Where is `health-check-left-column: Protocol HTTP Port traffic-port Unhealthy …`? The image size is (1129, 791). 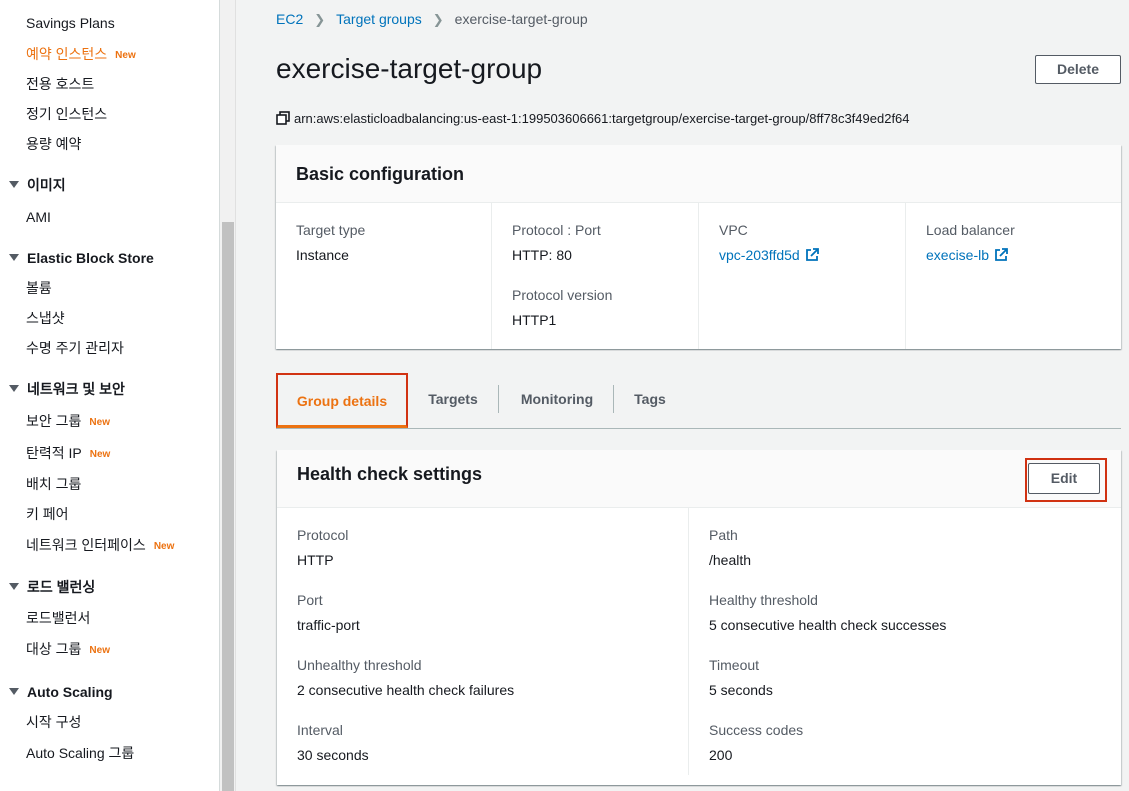 health-check-left-column: Protocol HTTP Port traffic-port Unhealthy … is located at coordinates (483, 649).